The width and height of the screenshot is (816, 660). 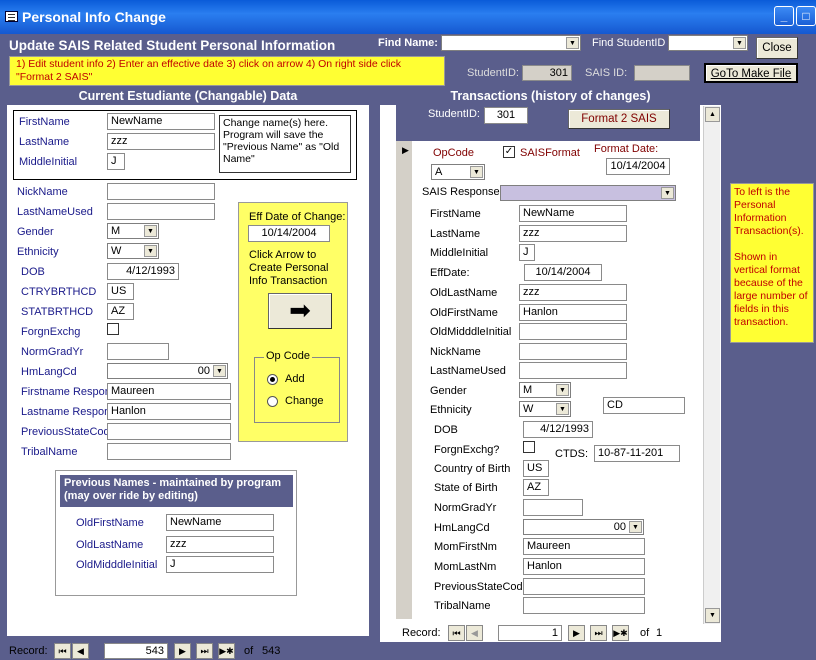 I want to click on tx-momlastnm-input: Hanlon, so click(x=584, y=566).